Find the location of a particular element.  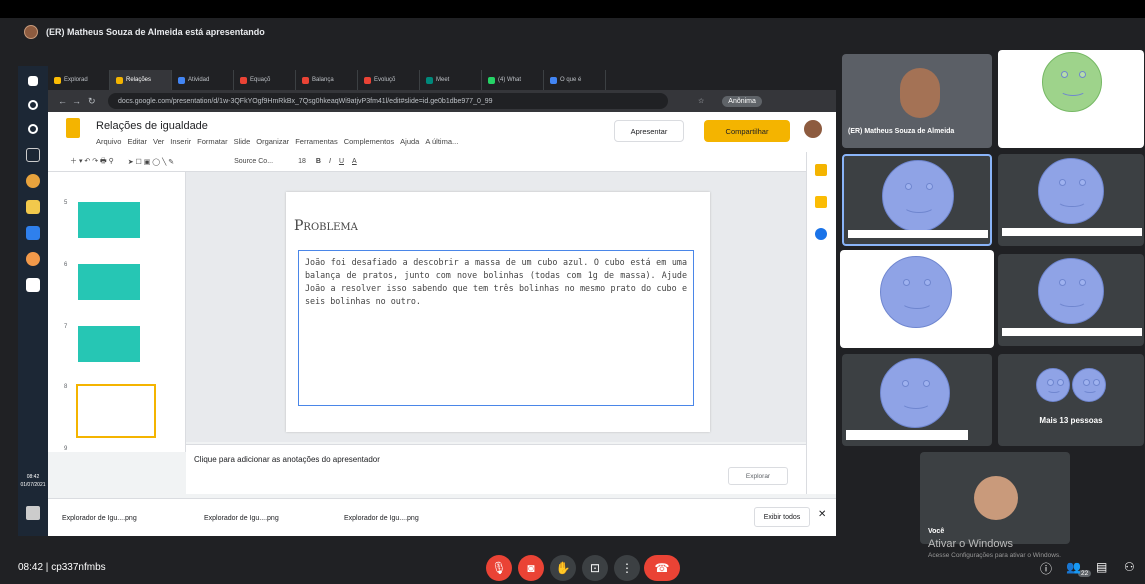

mail-icon is located at coordinates (33, 233).